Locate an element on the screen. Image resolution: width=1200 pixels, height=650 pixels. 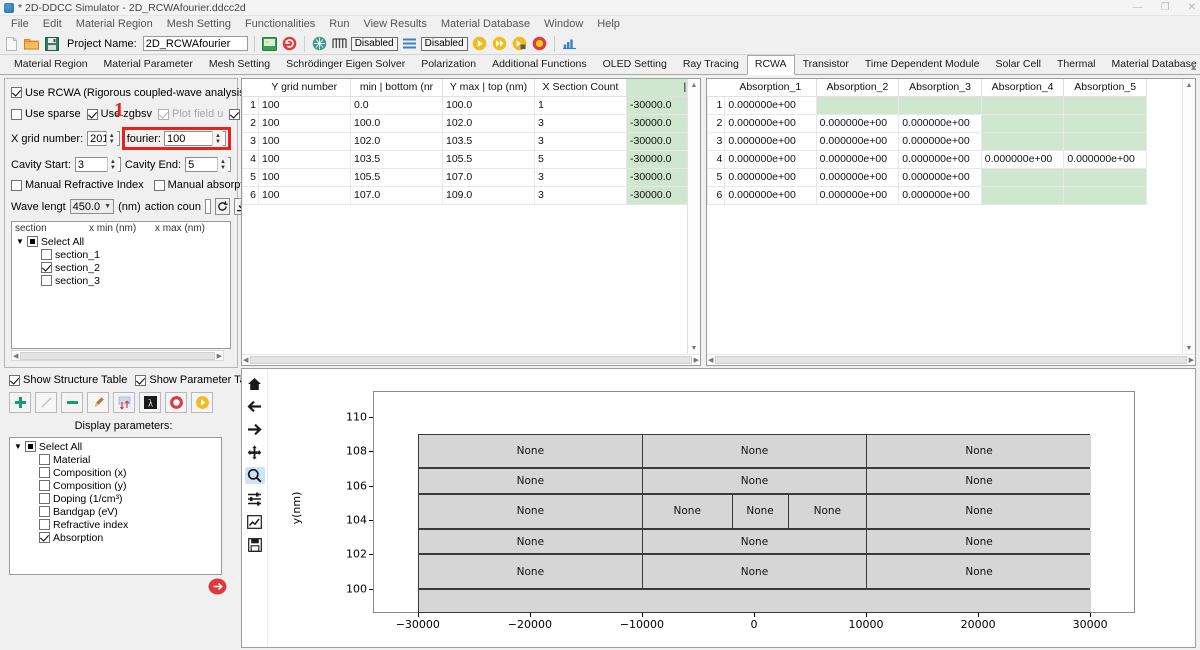
tab-rcwa: RCWA is located at coordinates (770, 65).